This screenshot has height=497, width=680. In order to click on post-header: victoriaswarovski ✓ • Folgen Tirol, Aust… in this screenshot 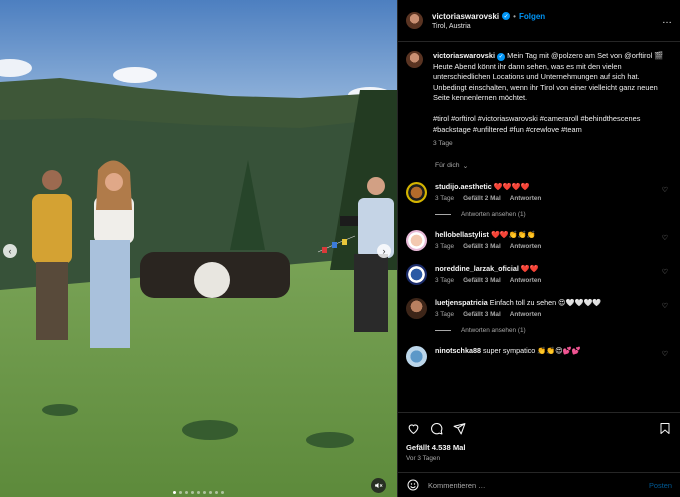, I will do `click(539, 21)`.